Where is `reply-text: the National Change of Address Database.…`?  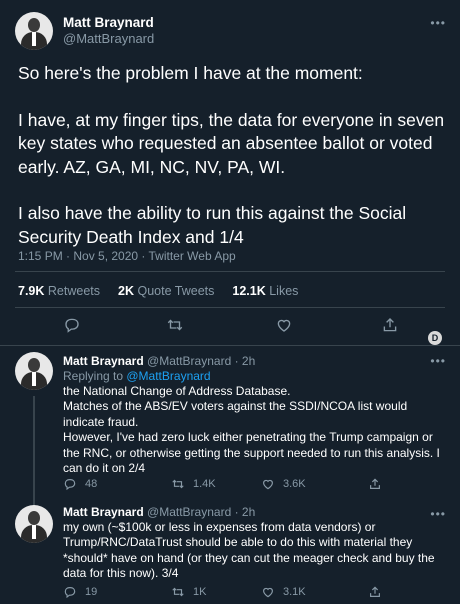 reply-text: the National Change of Address Database.… is located at coordinates (251, 430).